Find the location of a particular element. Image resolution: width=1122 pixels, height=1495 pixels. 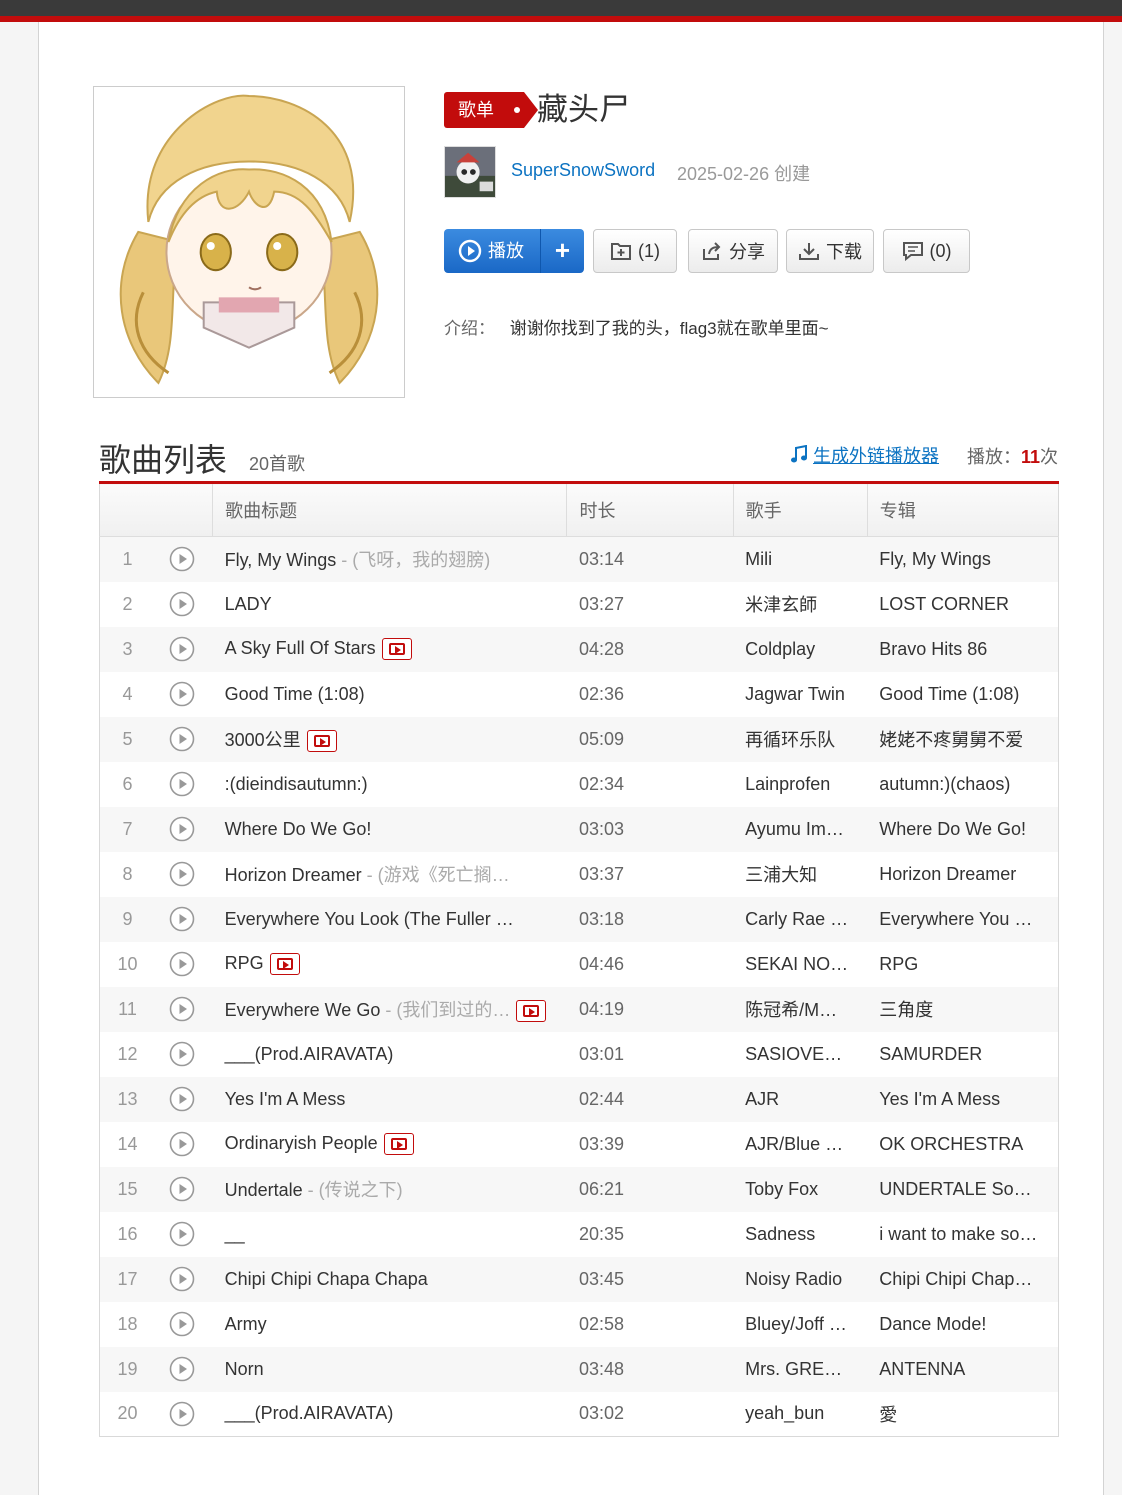

song-album: ANTENNA is located at coordinates (963, 1369).